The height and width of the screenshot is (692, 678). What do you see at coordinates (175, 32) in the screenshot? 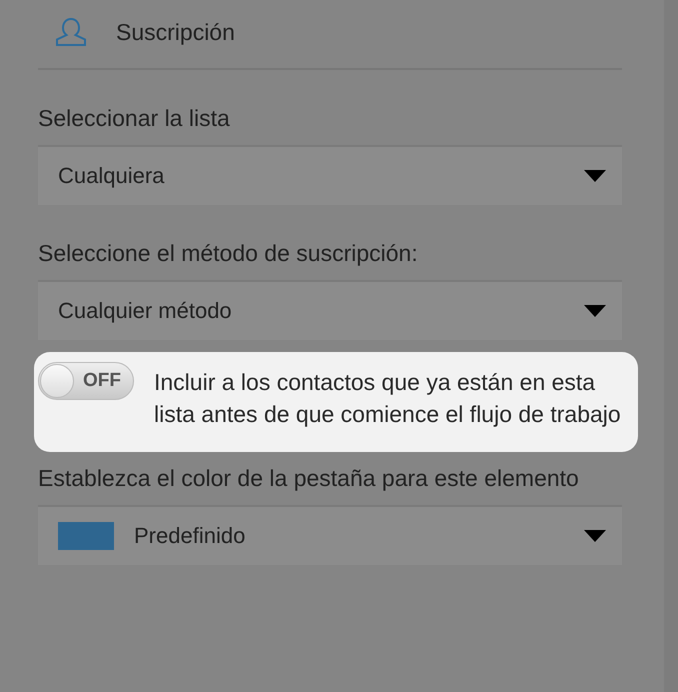
I see `section-title: Suscripción` at bounding box center [175, 32].